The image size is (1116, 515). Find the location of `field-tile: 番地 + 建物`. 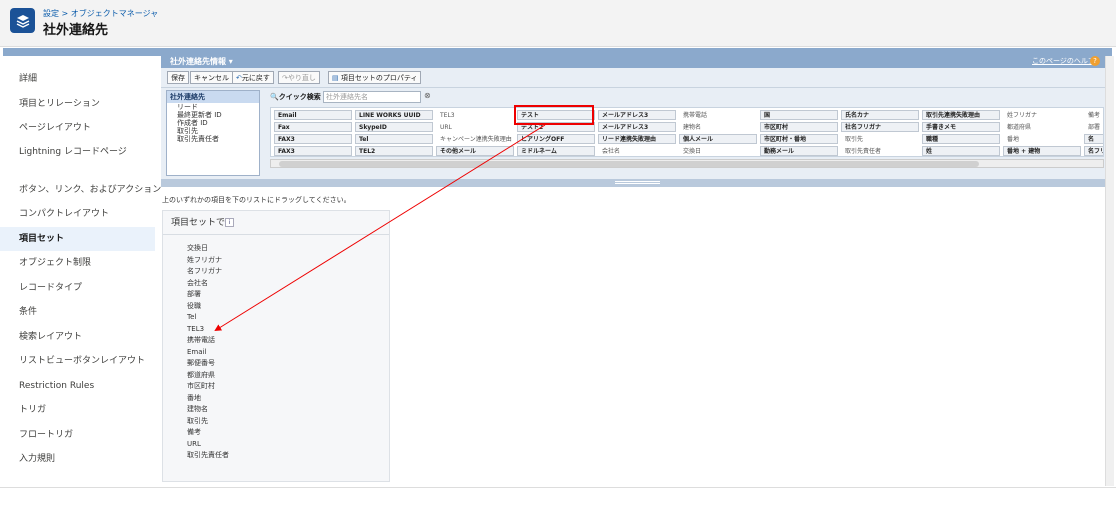

field-tile: 番地 + 建物 is located at coordinates (1042, 151).